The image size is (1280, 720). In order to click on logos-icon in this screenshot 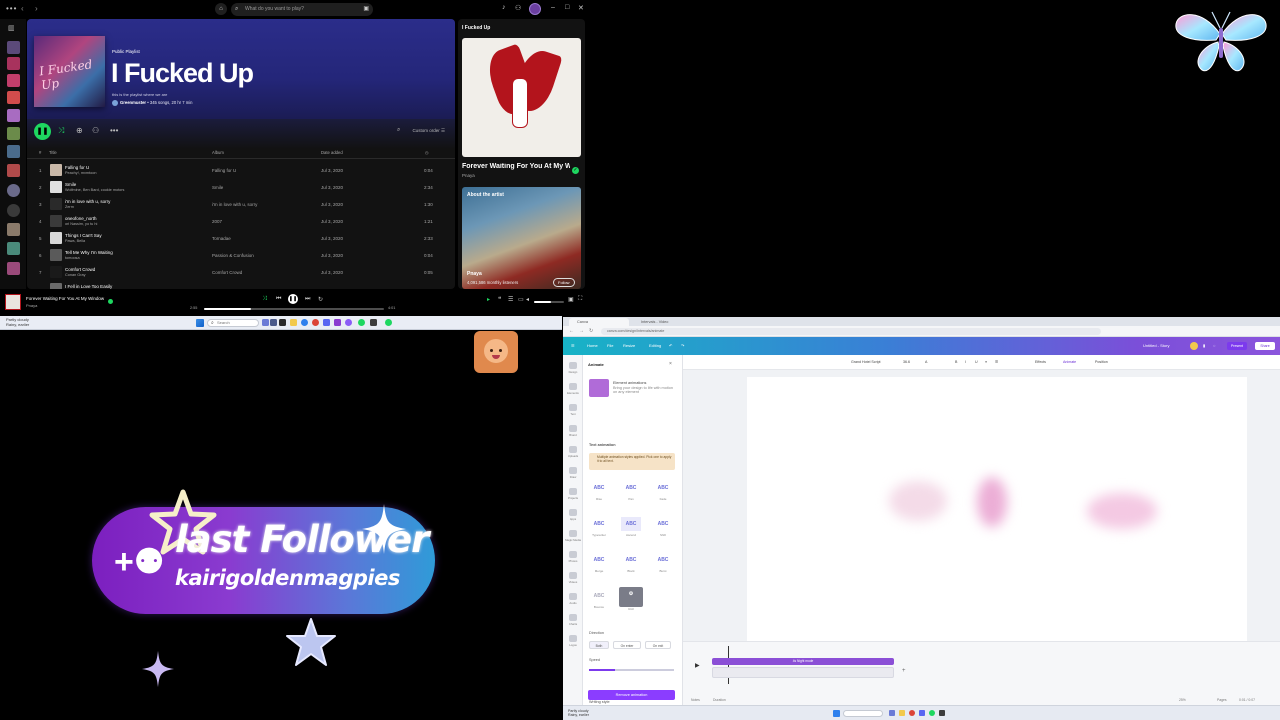, I will do `click(573, 638)`.